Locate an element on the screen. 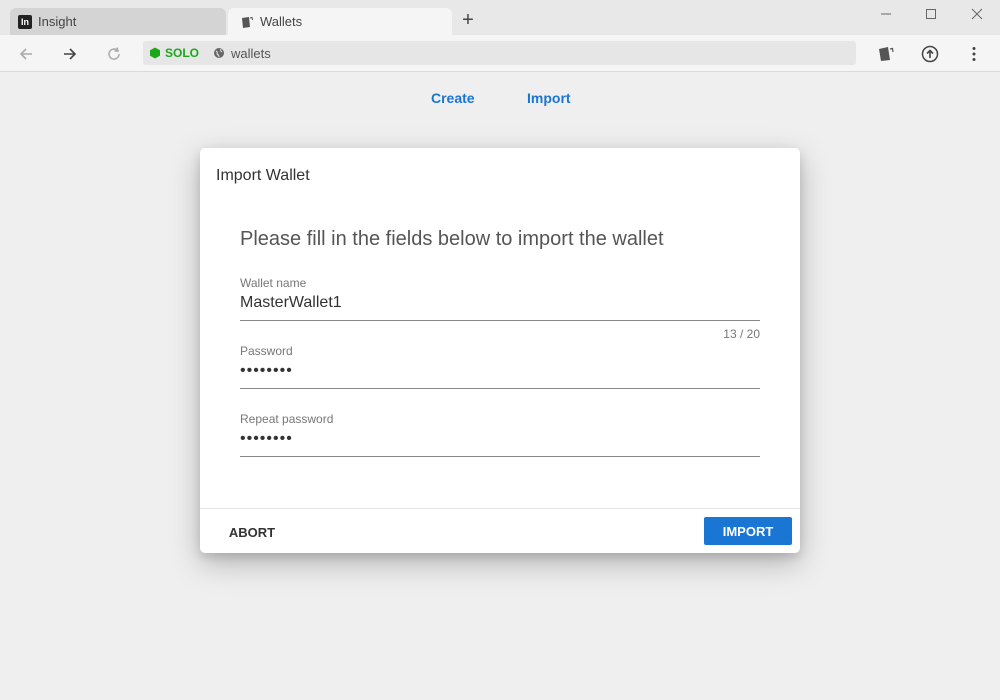 The height and width of the screenshot is (700, 1000). reload-button is located at coordinates (114, 54).